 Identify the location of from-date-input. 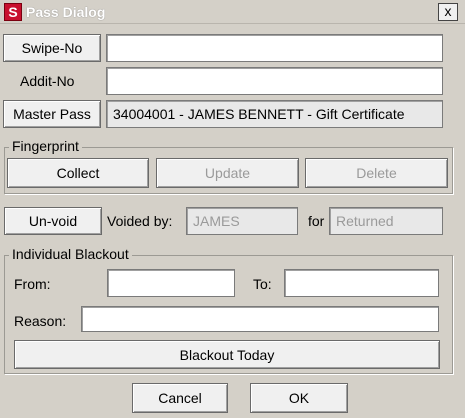
(171, 283).